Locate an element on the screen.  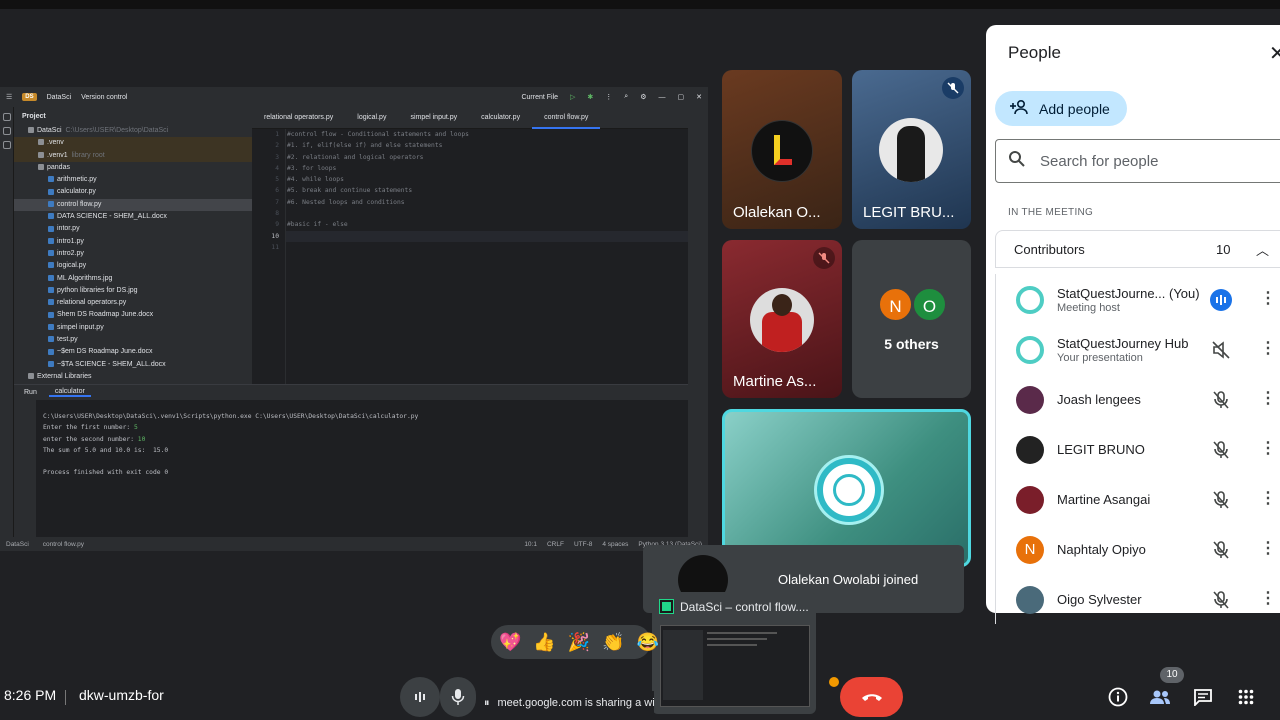
reaction-emoji: 👍 is located at coordinates (544, 642).